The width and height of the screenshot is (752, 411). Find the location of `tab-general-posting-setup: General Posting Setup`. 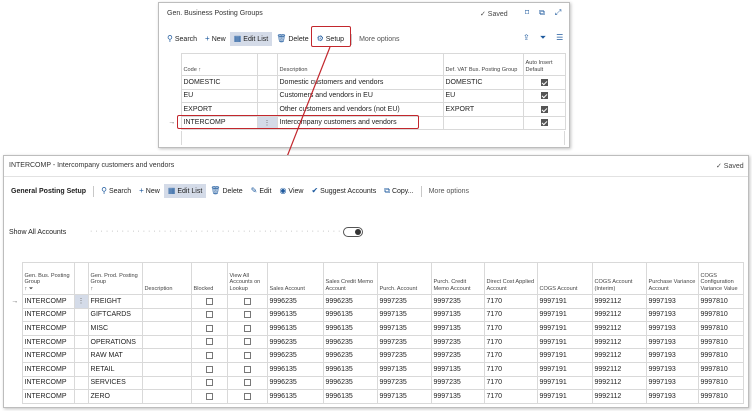

tab-general-posting-setup: General Posting Setup is located at coordinates (48, 191).